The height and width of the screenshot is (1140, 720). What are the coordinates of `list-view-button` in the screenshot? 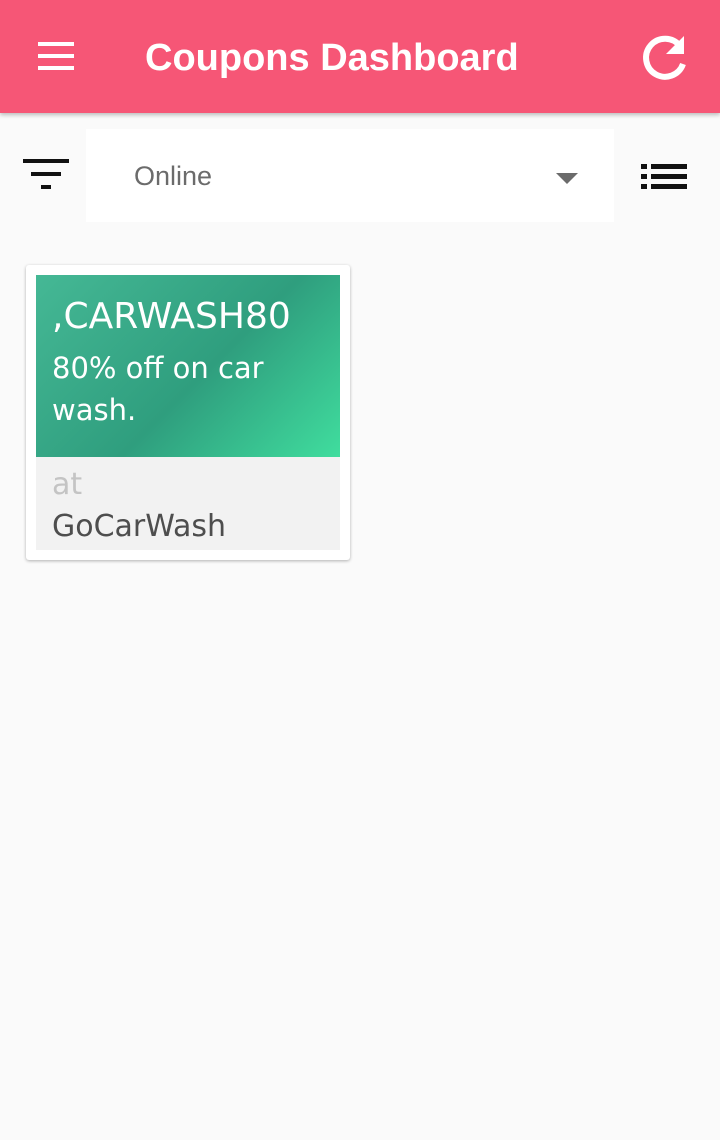 It's located at (664, 177).